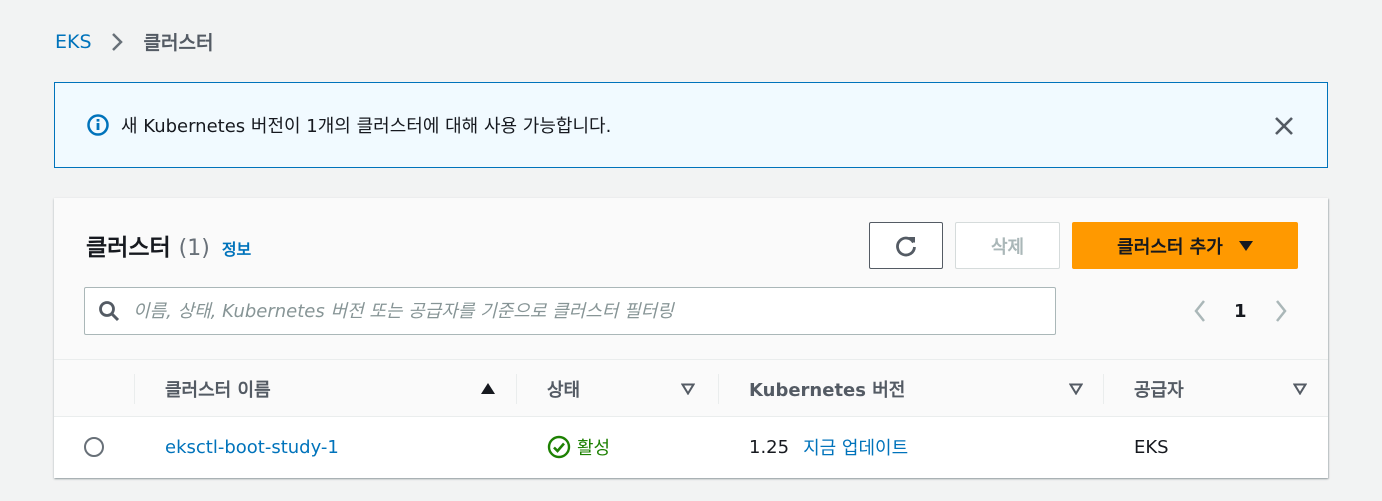 Image resolution: width=1382 pixels, height=501 pixels. What do you see at coordinates (559, 447) in the screenshot?
I see `check-circle-icon` at bounding box center [559, 447].